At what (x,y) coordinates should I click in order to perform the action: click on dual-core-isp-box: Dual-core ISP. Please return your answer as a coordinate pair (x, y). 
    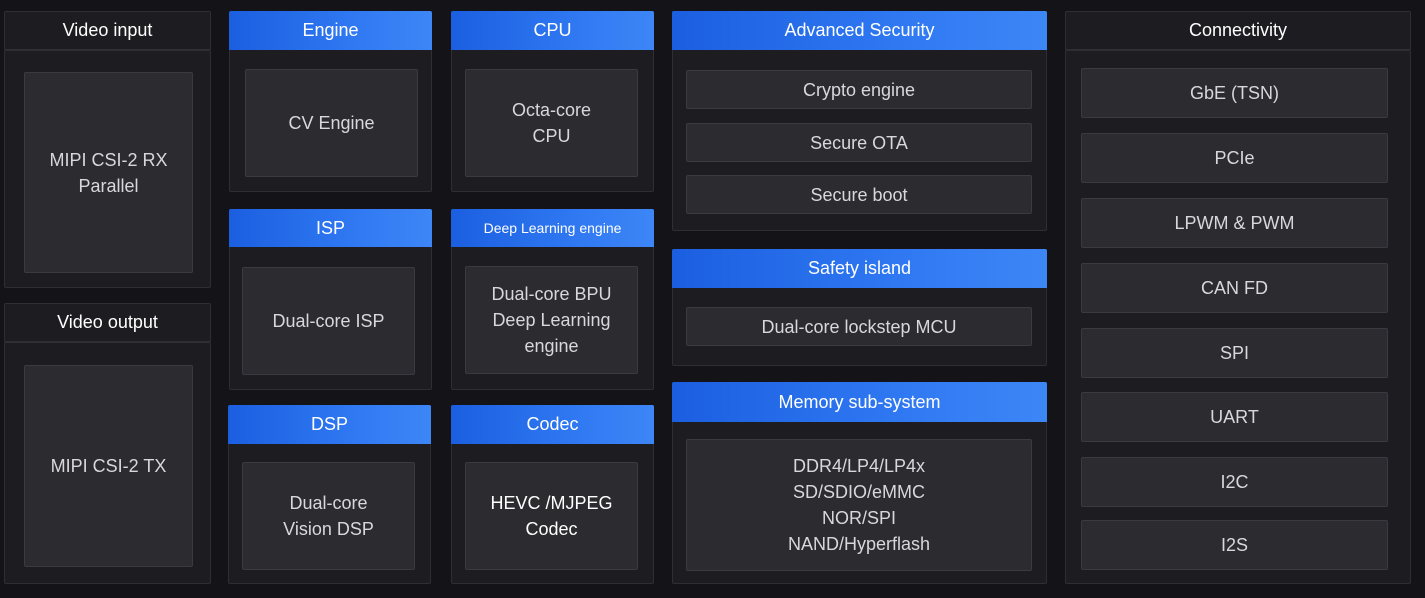
    Looking at the image, I should click on (328, 321).